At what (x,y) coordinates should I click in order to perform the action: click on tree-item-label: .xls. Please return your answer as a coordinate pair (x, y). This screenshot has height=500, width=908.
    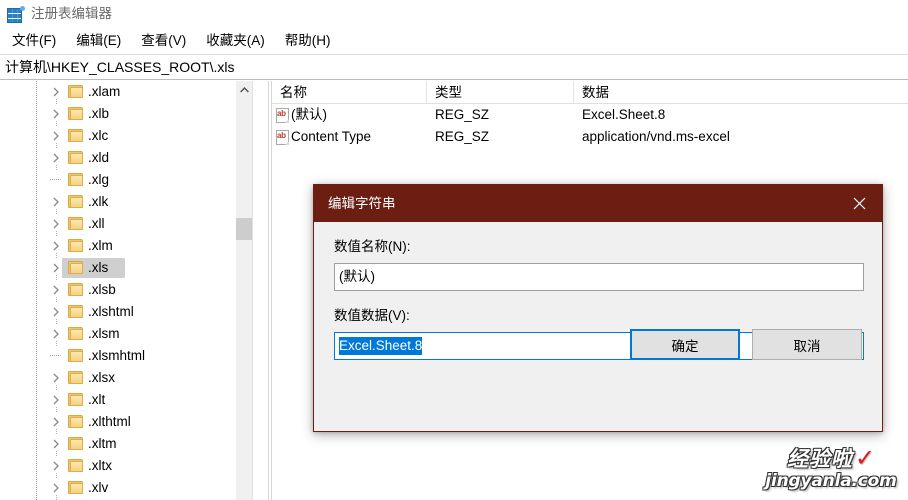
    Looking at the image, I should click on (98, 267).